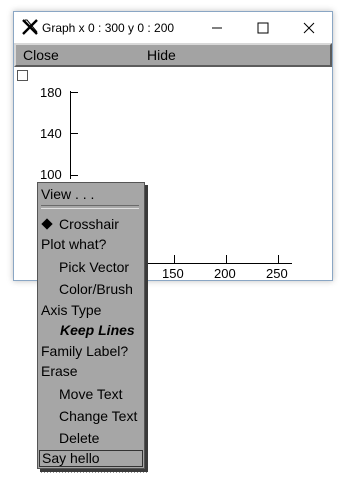  I want to click on menu-item-color-brush: Color/Brush, so click(96, 289).